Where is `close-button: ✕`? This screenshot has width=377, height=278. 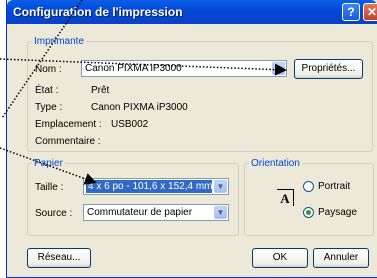 close-button: ✕ is located at coordinates (370, 12).